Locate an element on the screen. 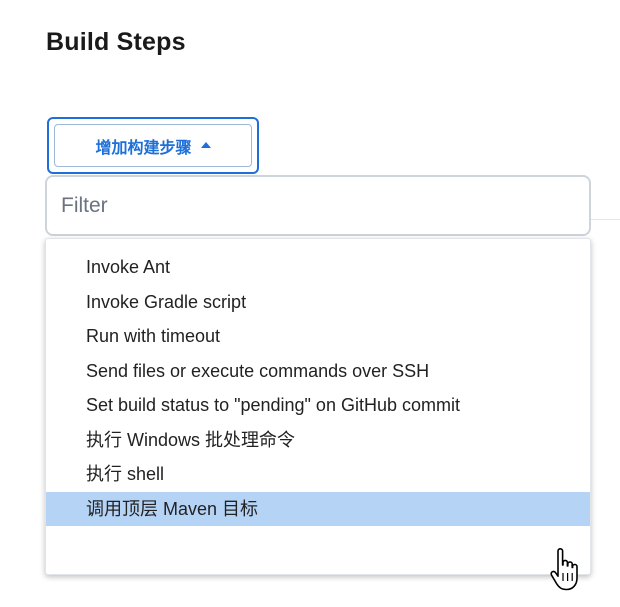  menu-item-invoke-ant: Invoke Ant is located at coordinates (318, 267).